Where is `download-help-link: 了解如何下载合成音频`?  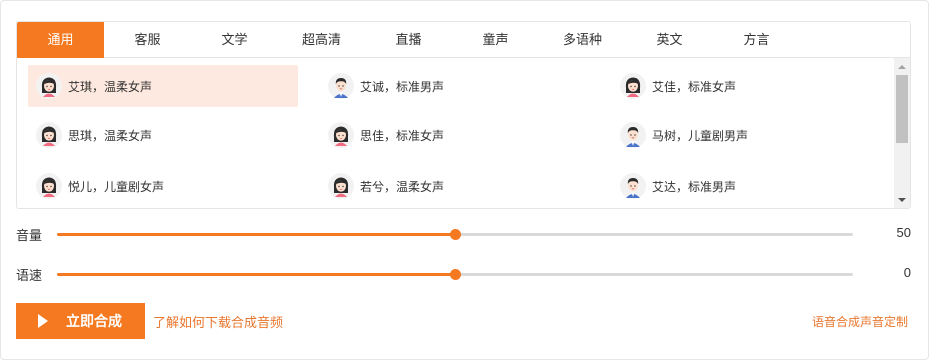
download-help-link: 了解如何下载合成音频 is located at coordinates (218, 321).